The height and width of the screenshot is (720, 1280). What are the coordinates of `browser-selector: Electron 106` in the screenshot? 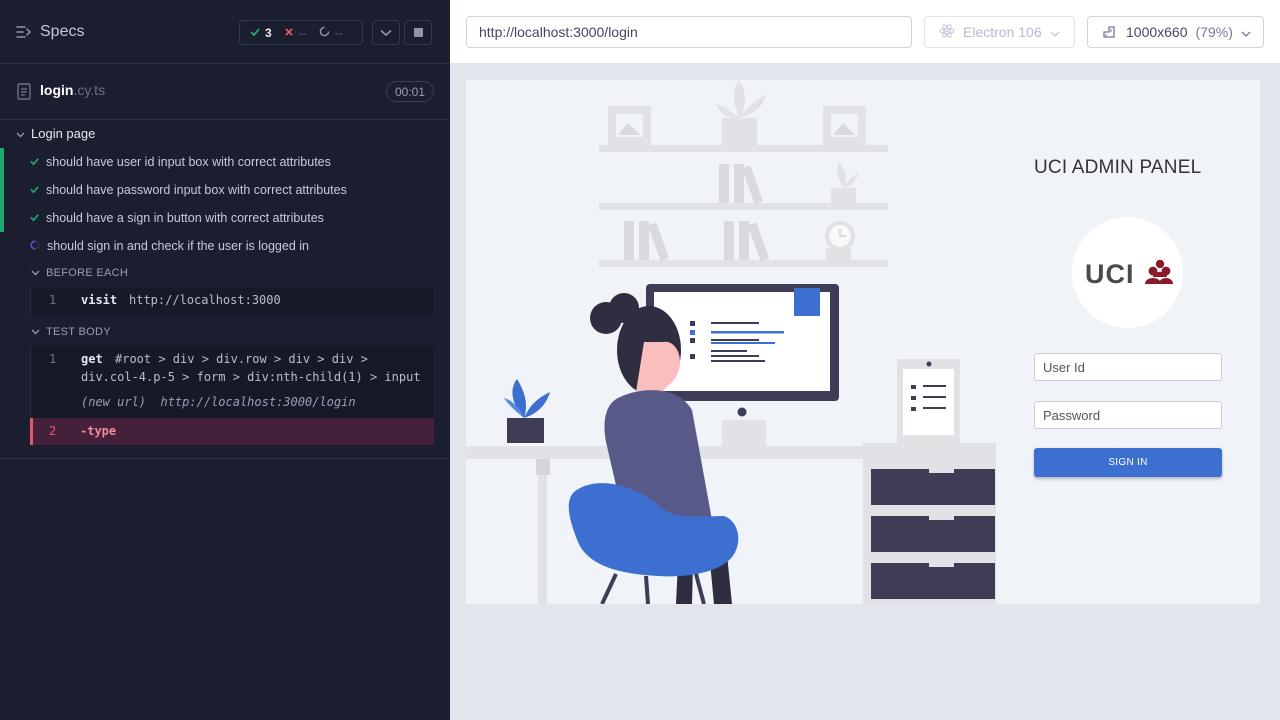 It's located at (999, 32).